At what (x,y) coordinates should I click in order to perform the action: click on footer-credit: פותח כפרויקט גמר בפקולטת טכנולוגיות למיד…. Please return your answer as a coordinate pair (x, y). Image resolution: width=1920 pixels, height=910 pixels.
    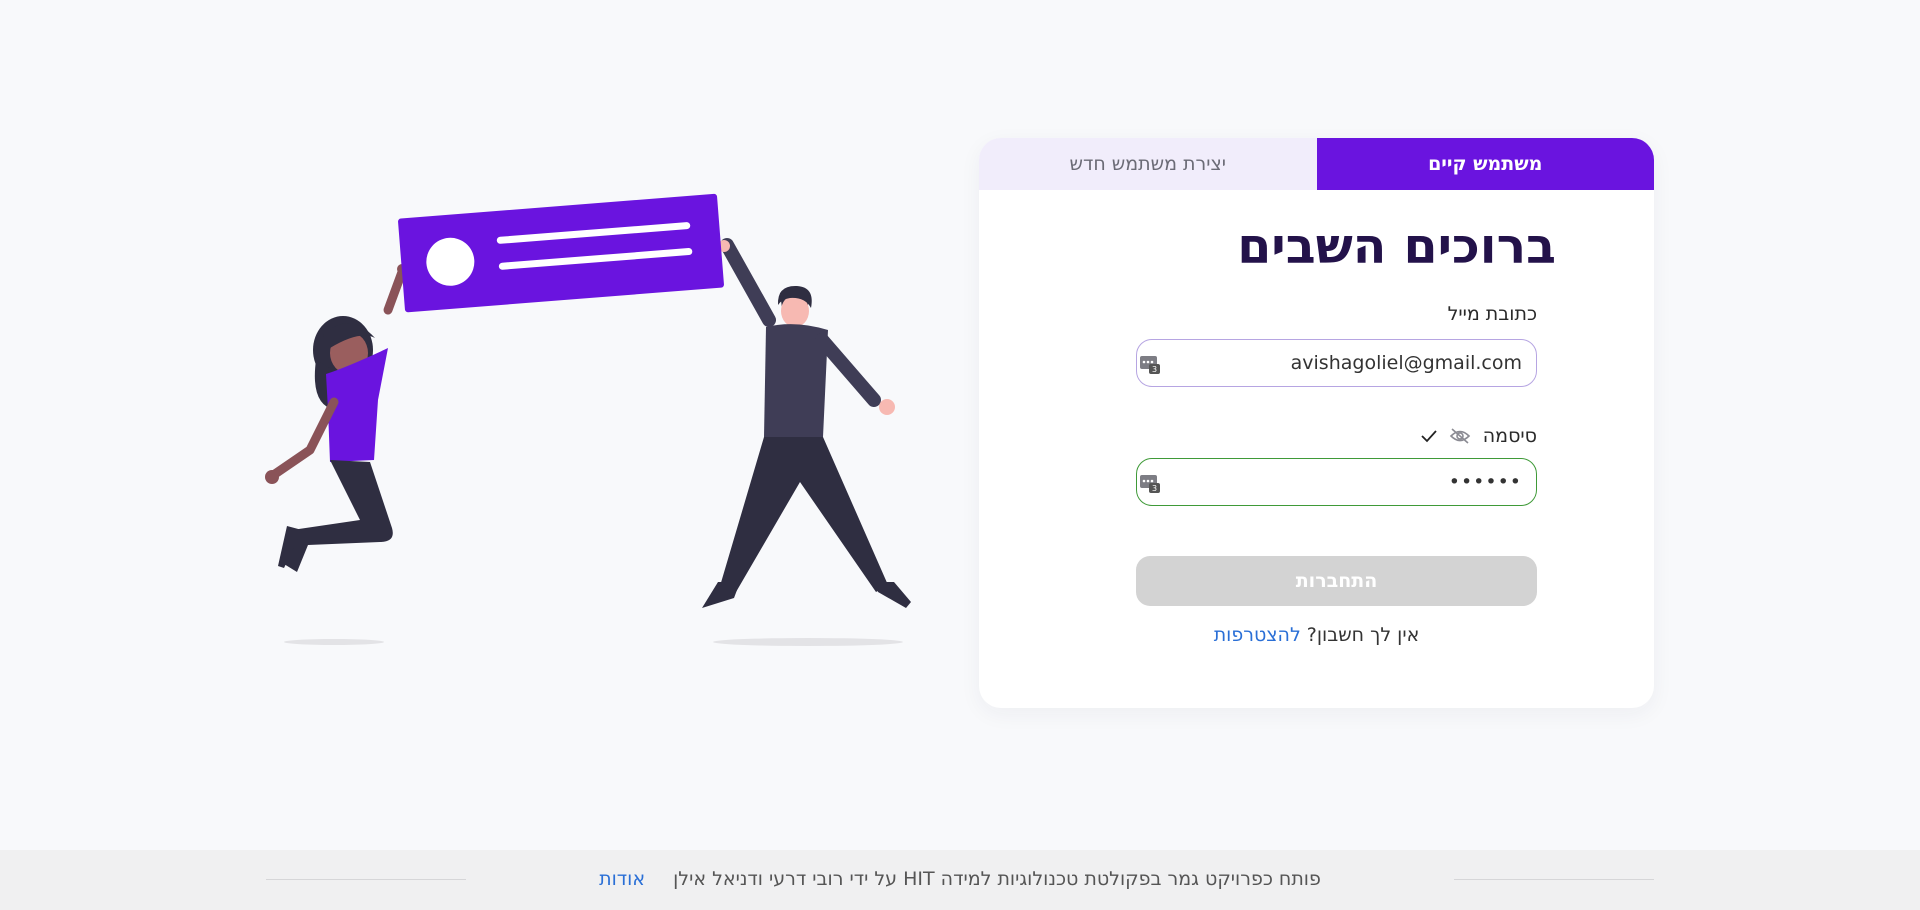
    Looking at the image, I should click on (960, 879).